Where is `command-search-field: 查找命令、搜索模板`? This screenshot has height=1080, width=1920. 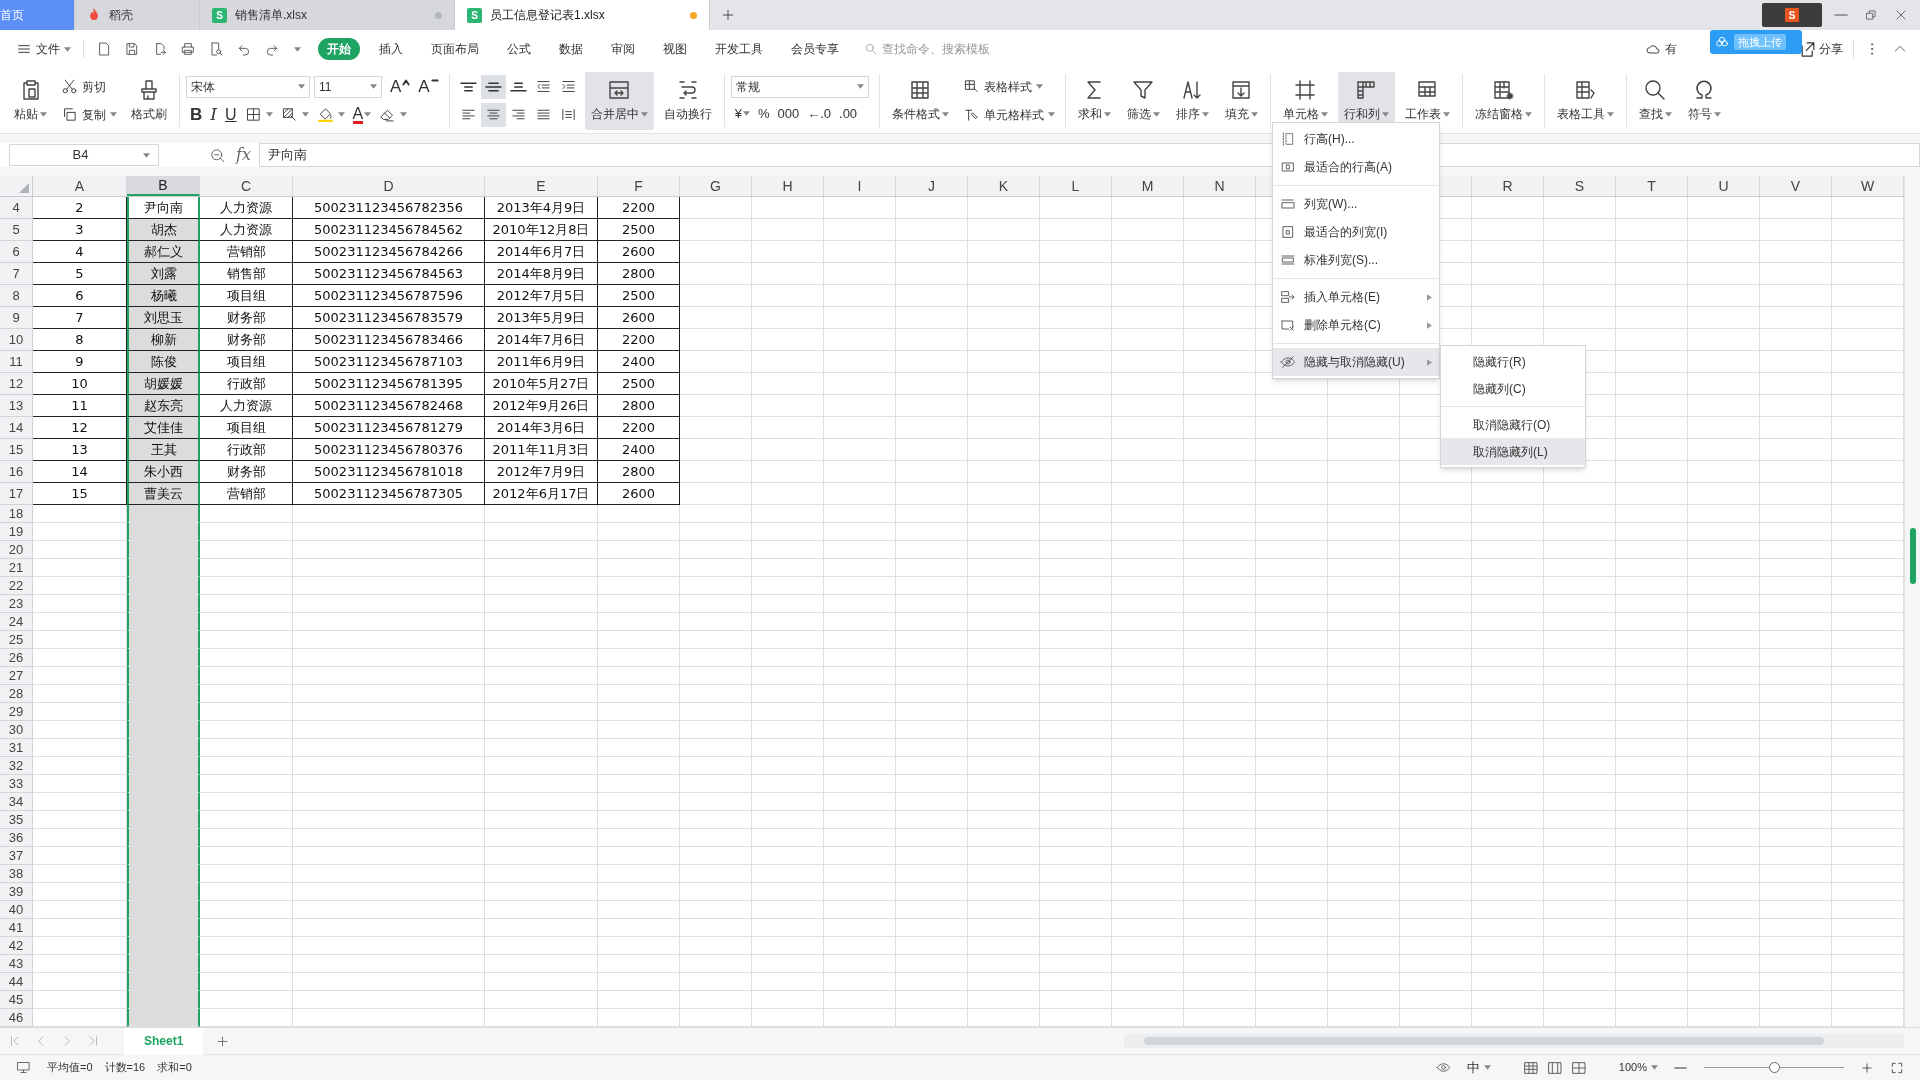 command-search-field: 查找命令、搜索模板 is located at coordinates (948, 49).